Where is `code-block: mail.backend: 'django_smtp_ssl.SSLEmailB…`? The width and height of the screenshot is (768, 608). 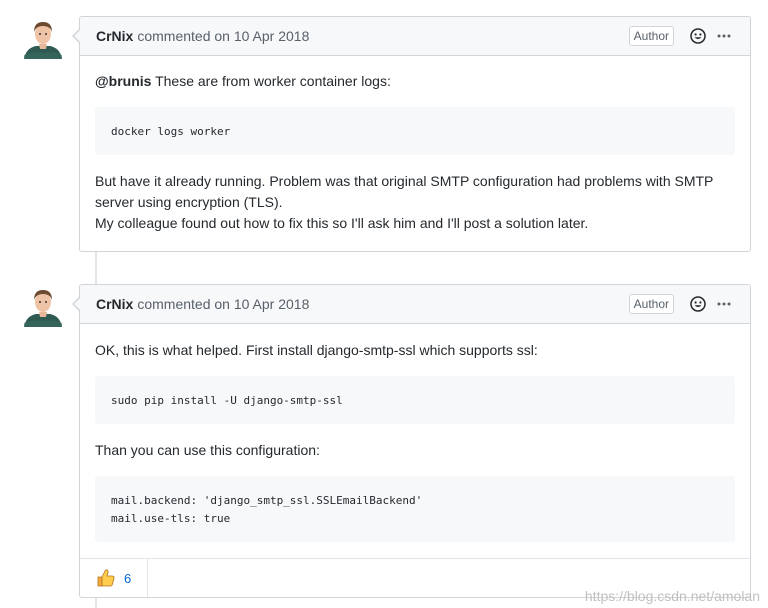 code-block: mail.backend: 'django_smtp_ssl.SSLEmailB… is located at coordinates (415, 509).